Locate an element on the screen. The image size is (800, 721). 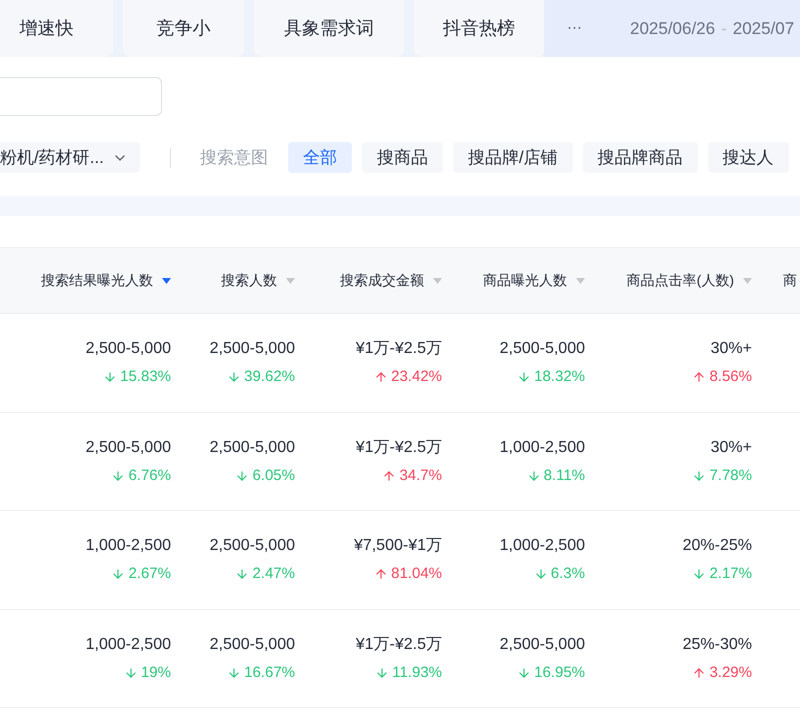
change-indicator: 19% is located at coordinates (147, 673).